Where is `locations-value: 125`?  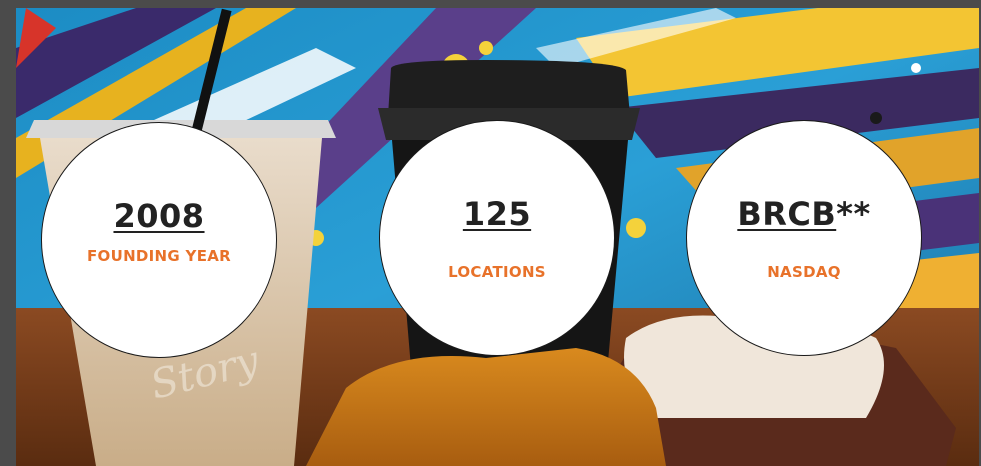 locations-value: 125 is located at coordinates (497, 214).